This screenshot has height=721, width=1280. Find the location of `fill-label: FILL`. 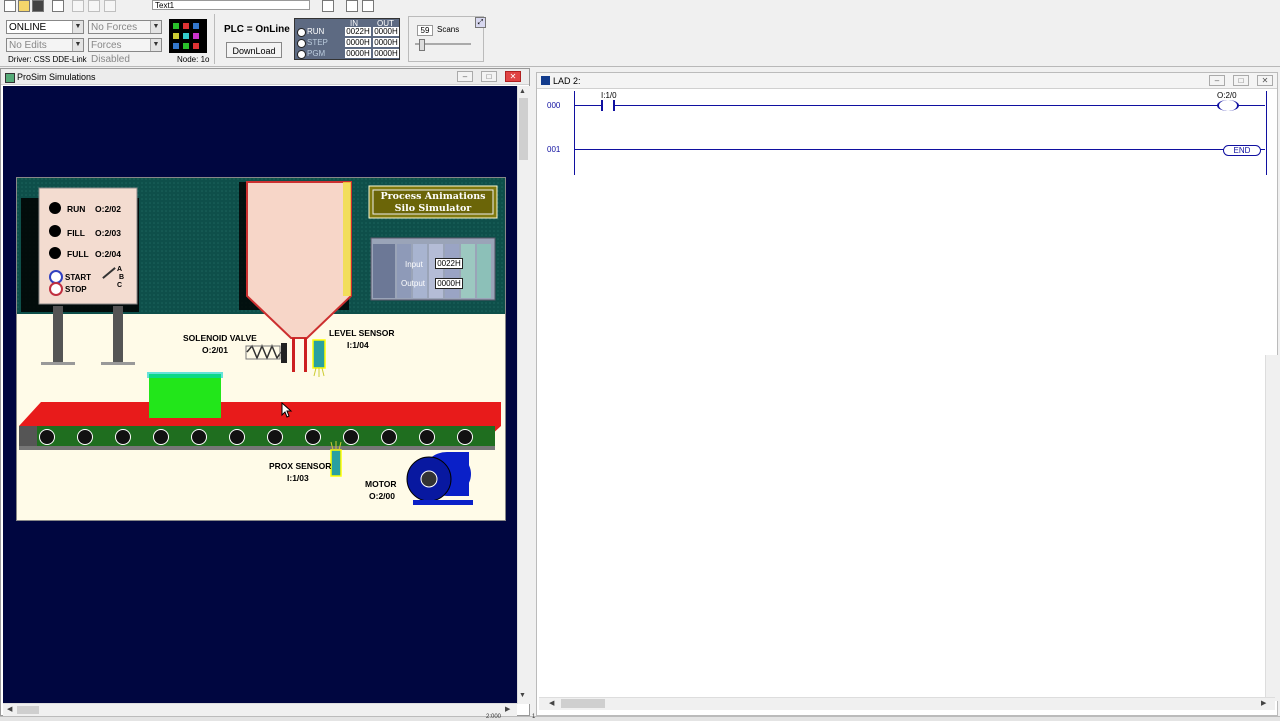

fill-label: FILL is located at coordinates (76, 233).